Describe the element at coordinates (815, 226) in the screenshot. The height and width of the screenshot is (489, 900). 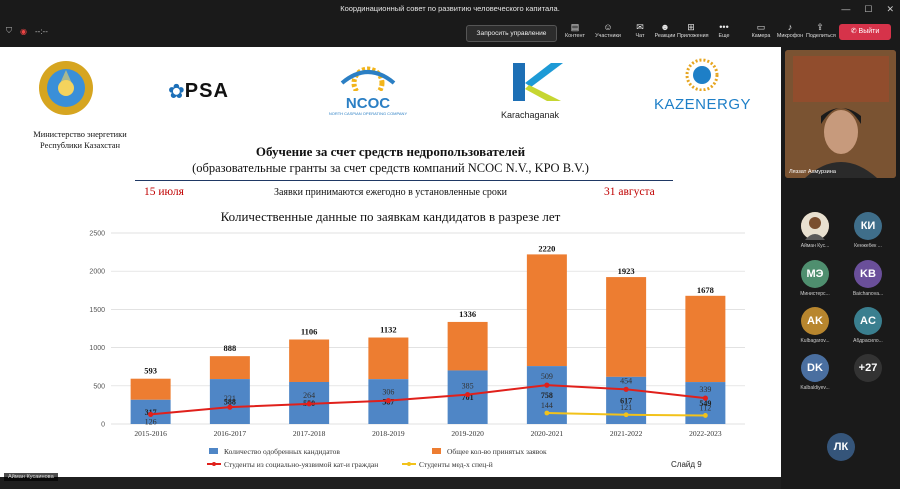
I see `avatar` at that location.